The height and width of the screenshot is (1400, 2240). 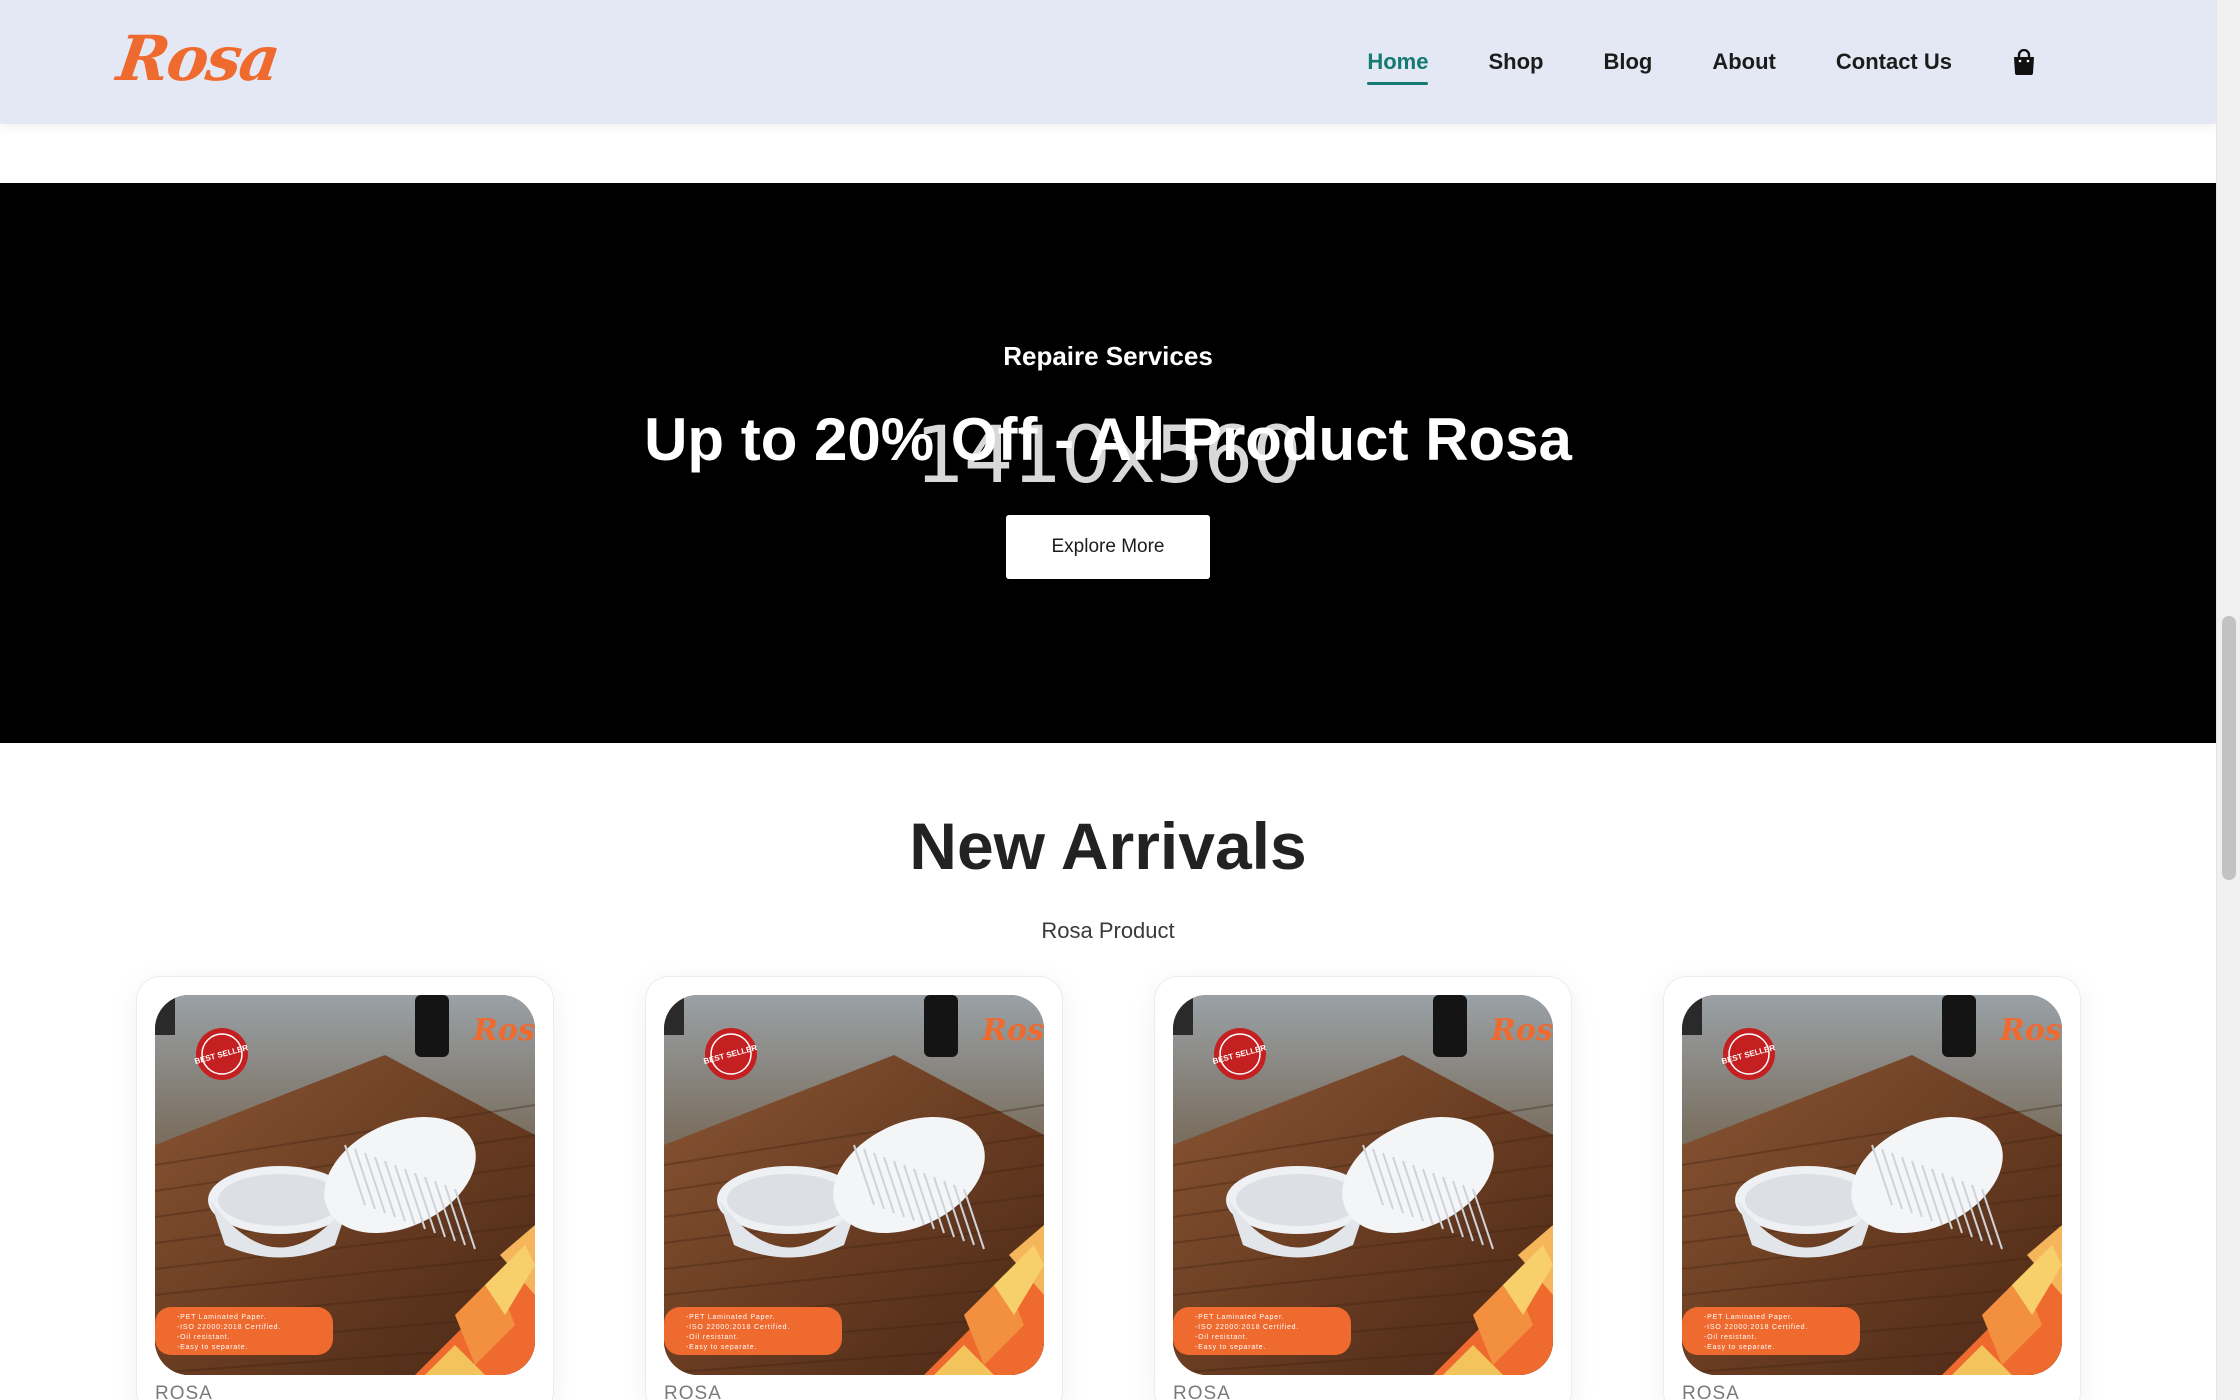 What do you see at coordinates (1108, 62) in the screenshot?
I see `site-header: Rosa Home Shop Blog About Contact Us` at bounding box center [1108, 62].